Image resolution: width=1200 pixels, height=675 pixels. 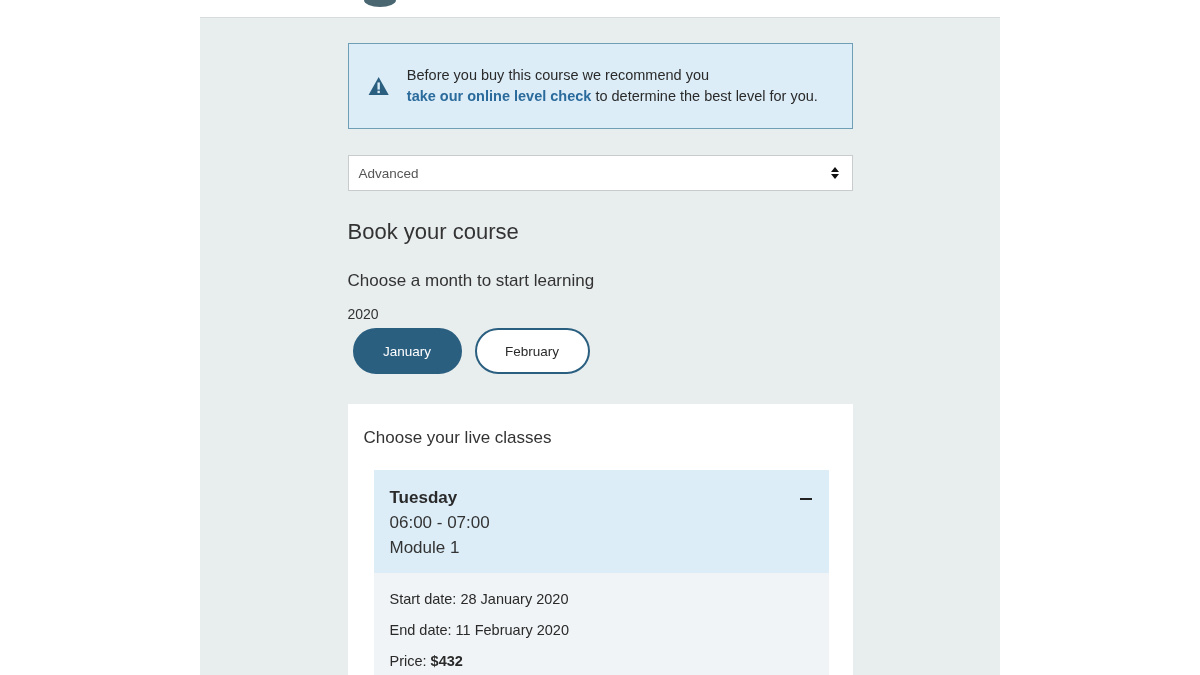 What do you see at coordinates (834, 173) in the screenshot?
I see `sort-arrows-icon` at bounding box center [834, 173].